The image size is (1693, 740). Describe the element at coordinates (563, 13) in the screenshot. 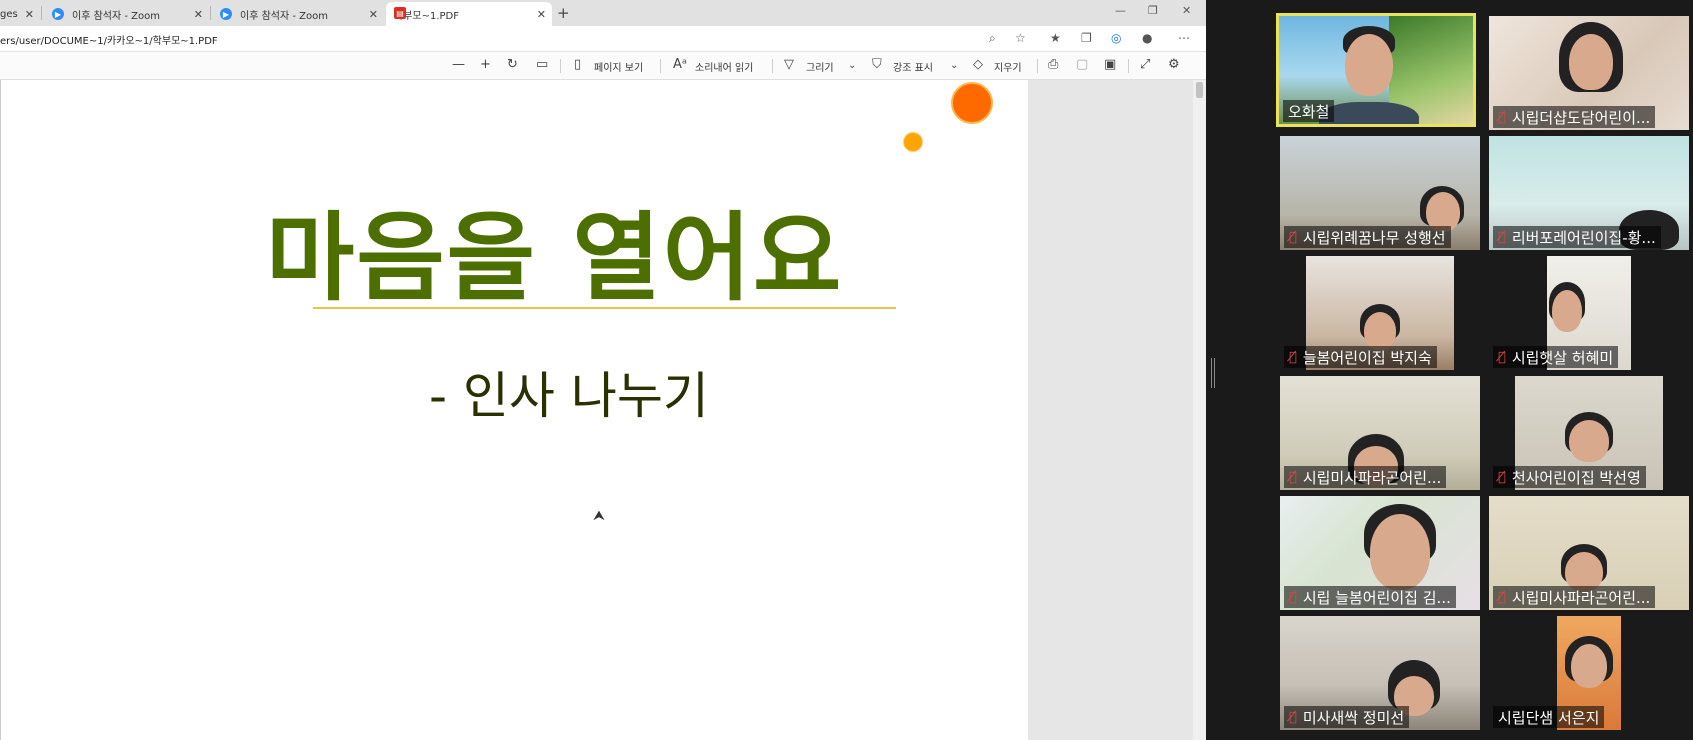

I see `new-tab-button: +` at that location.